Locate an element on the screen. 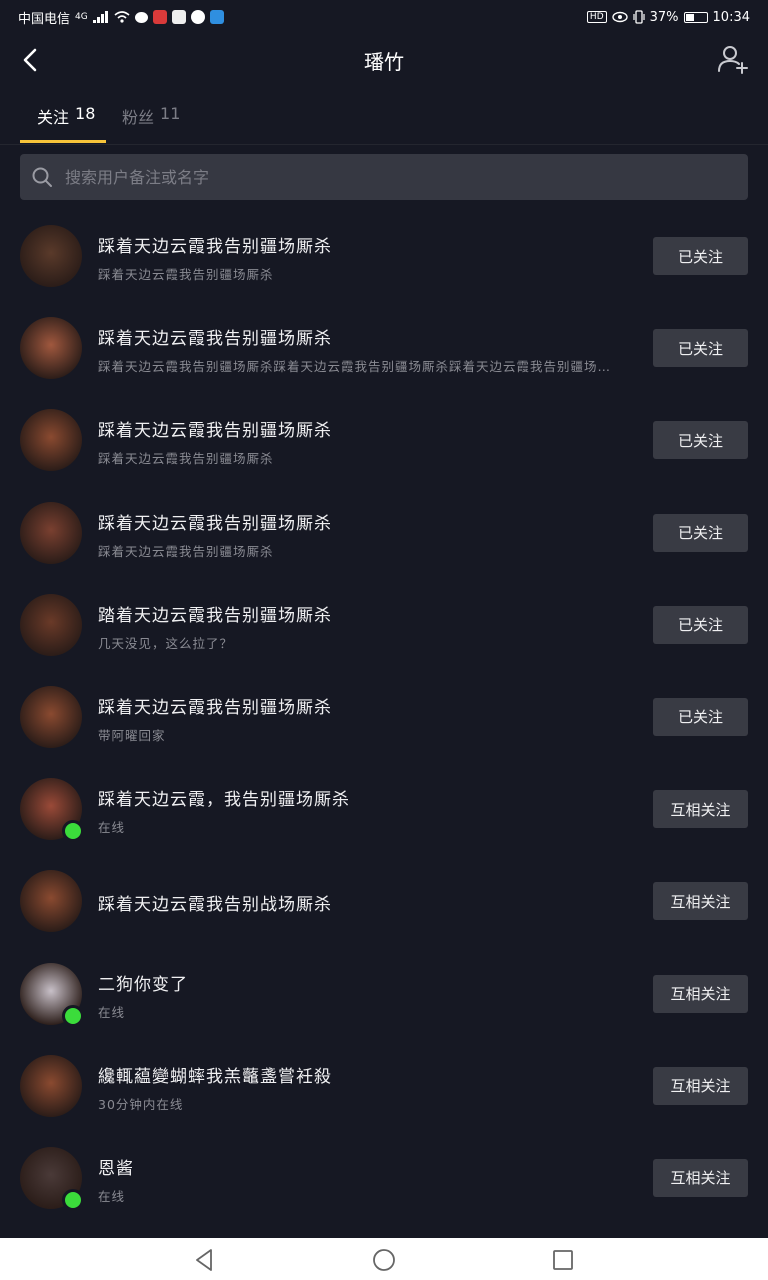 This screenshot has width=768, height=1280. square-recent-icon is located at coordinates (563, 1260).